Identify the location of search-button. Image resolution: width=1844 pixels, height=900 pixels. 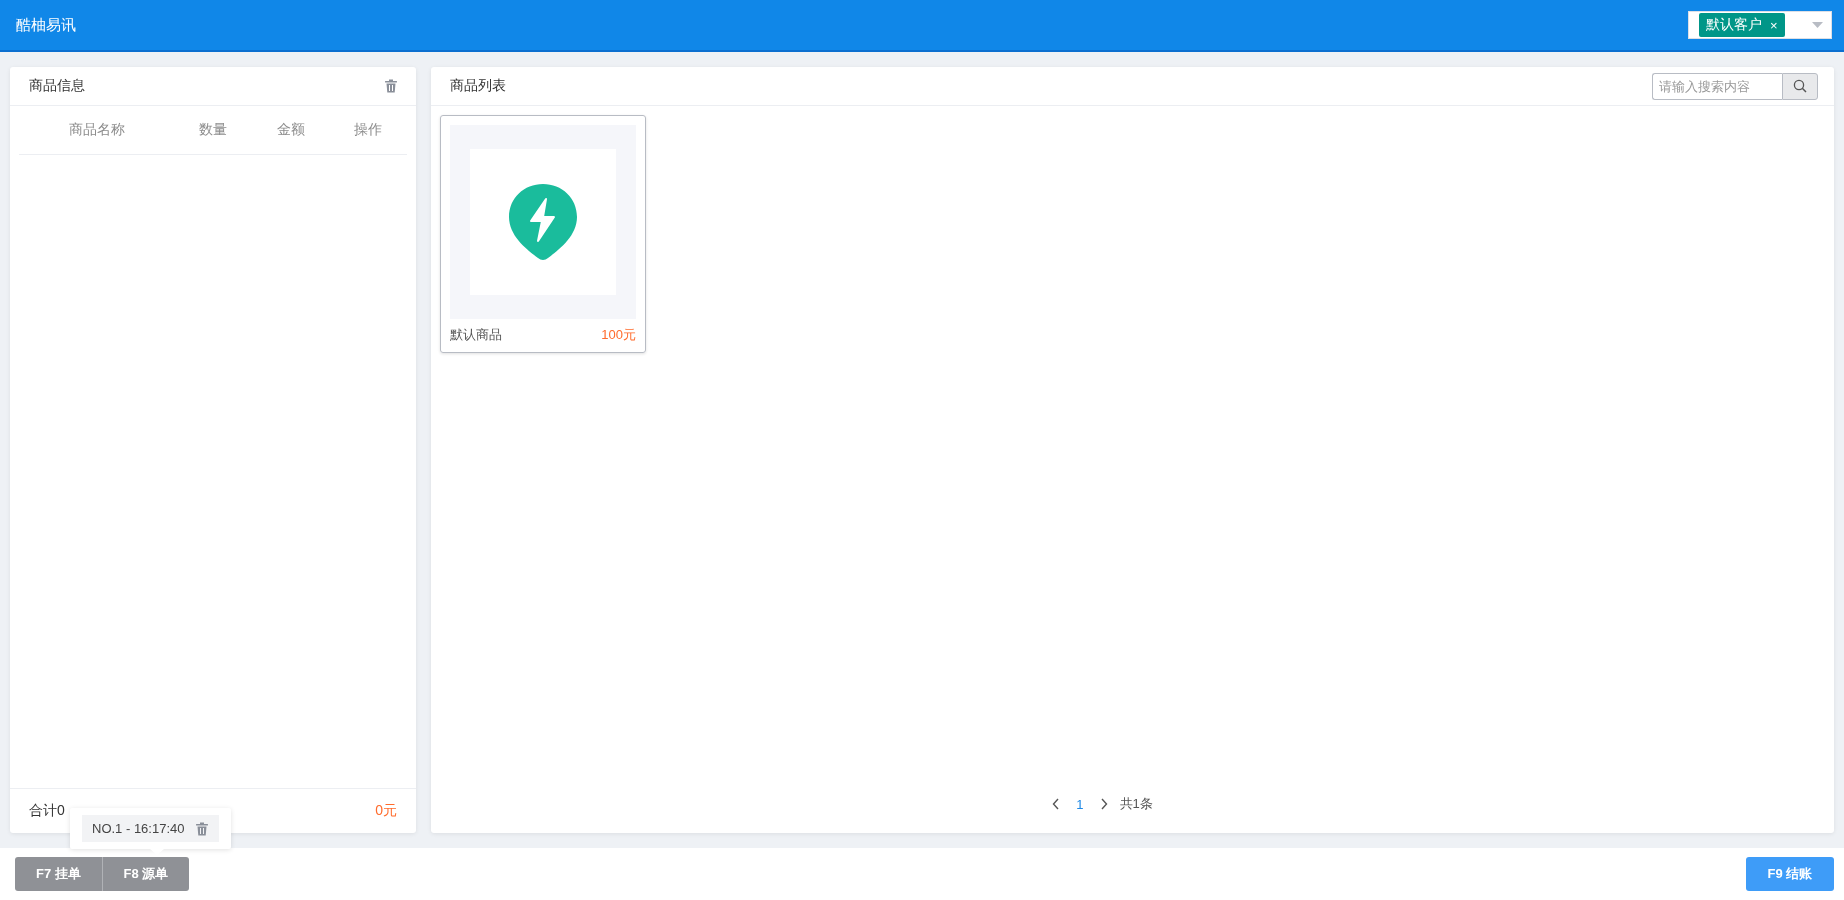
(1800, 86).